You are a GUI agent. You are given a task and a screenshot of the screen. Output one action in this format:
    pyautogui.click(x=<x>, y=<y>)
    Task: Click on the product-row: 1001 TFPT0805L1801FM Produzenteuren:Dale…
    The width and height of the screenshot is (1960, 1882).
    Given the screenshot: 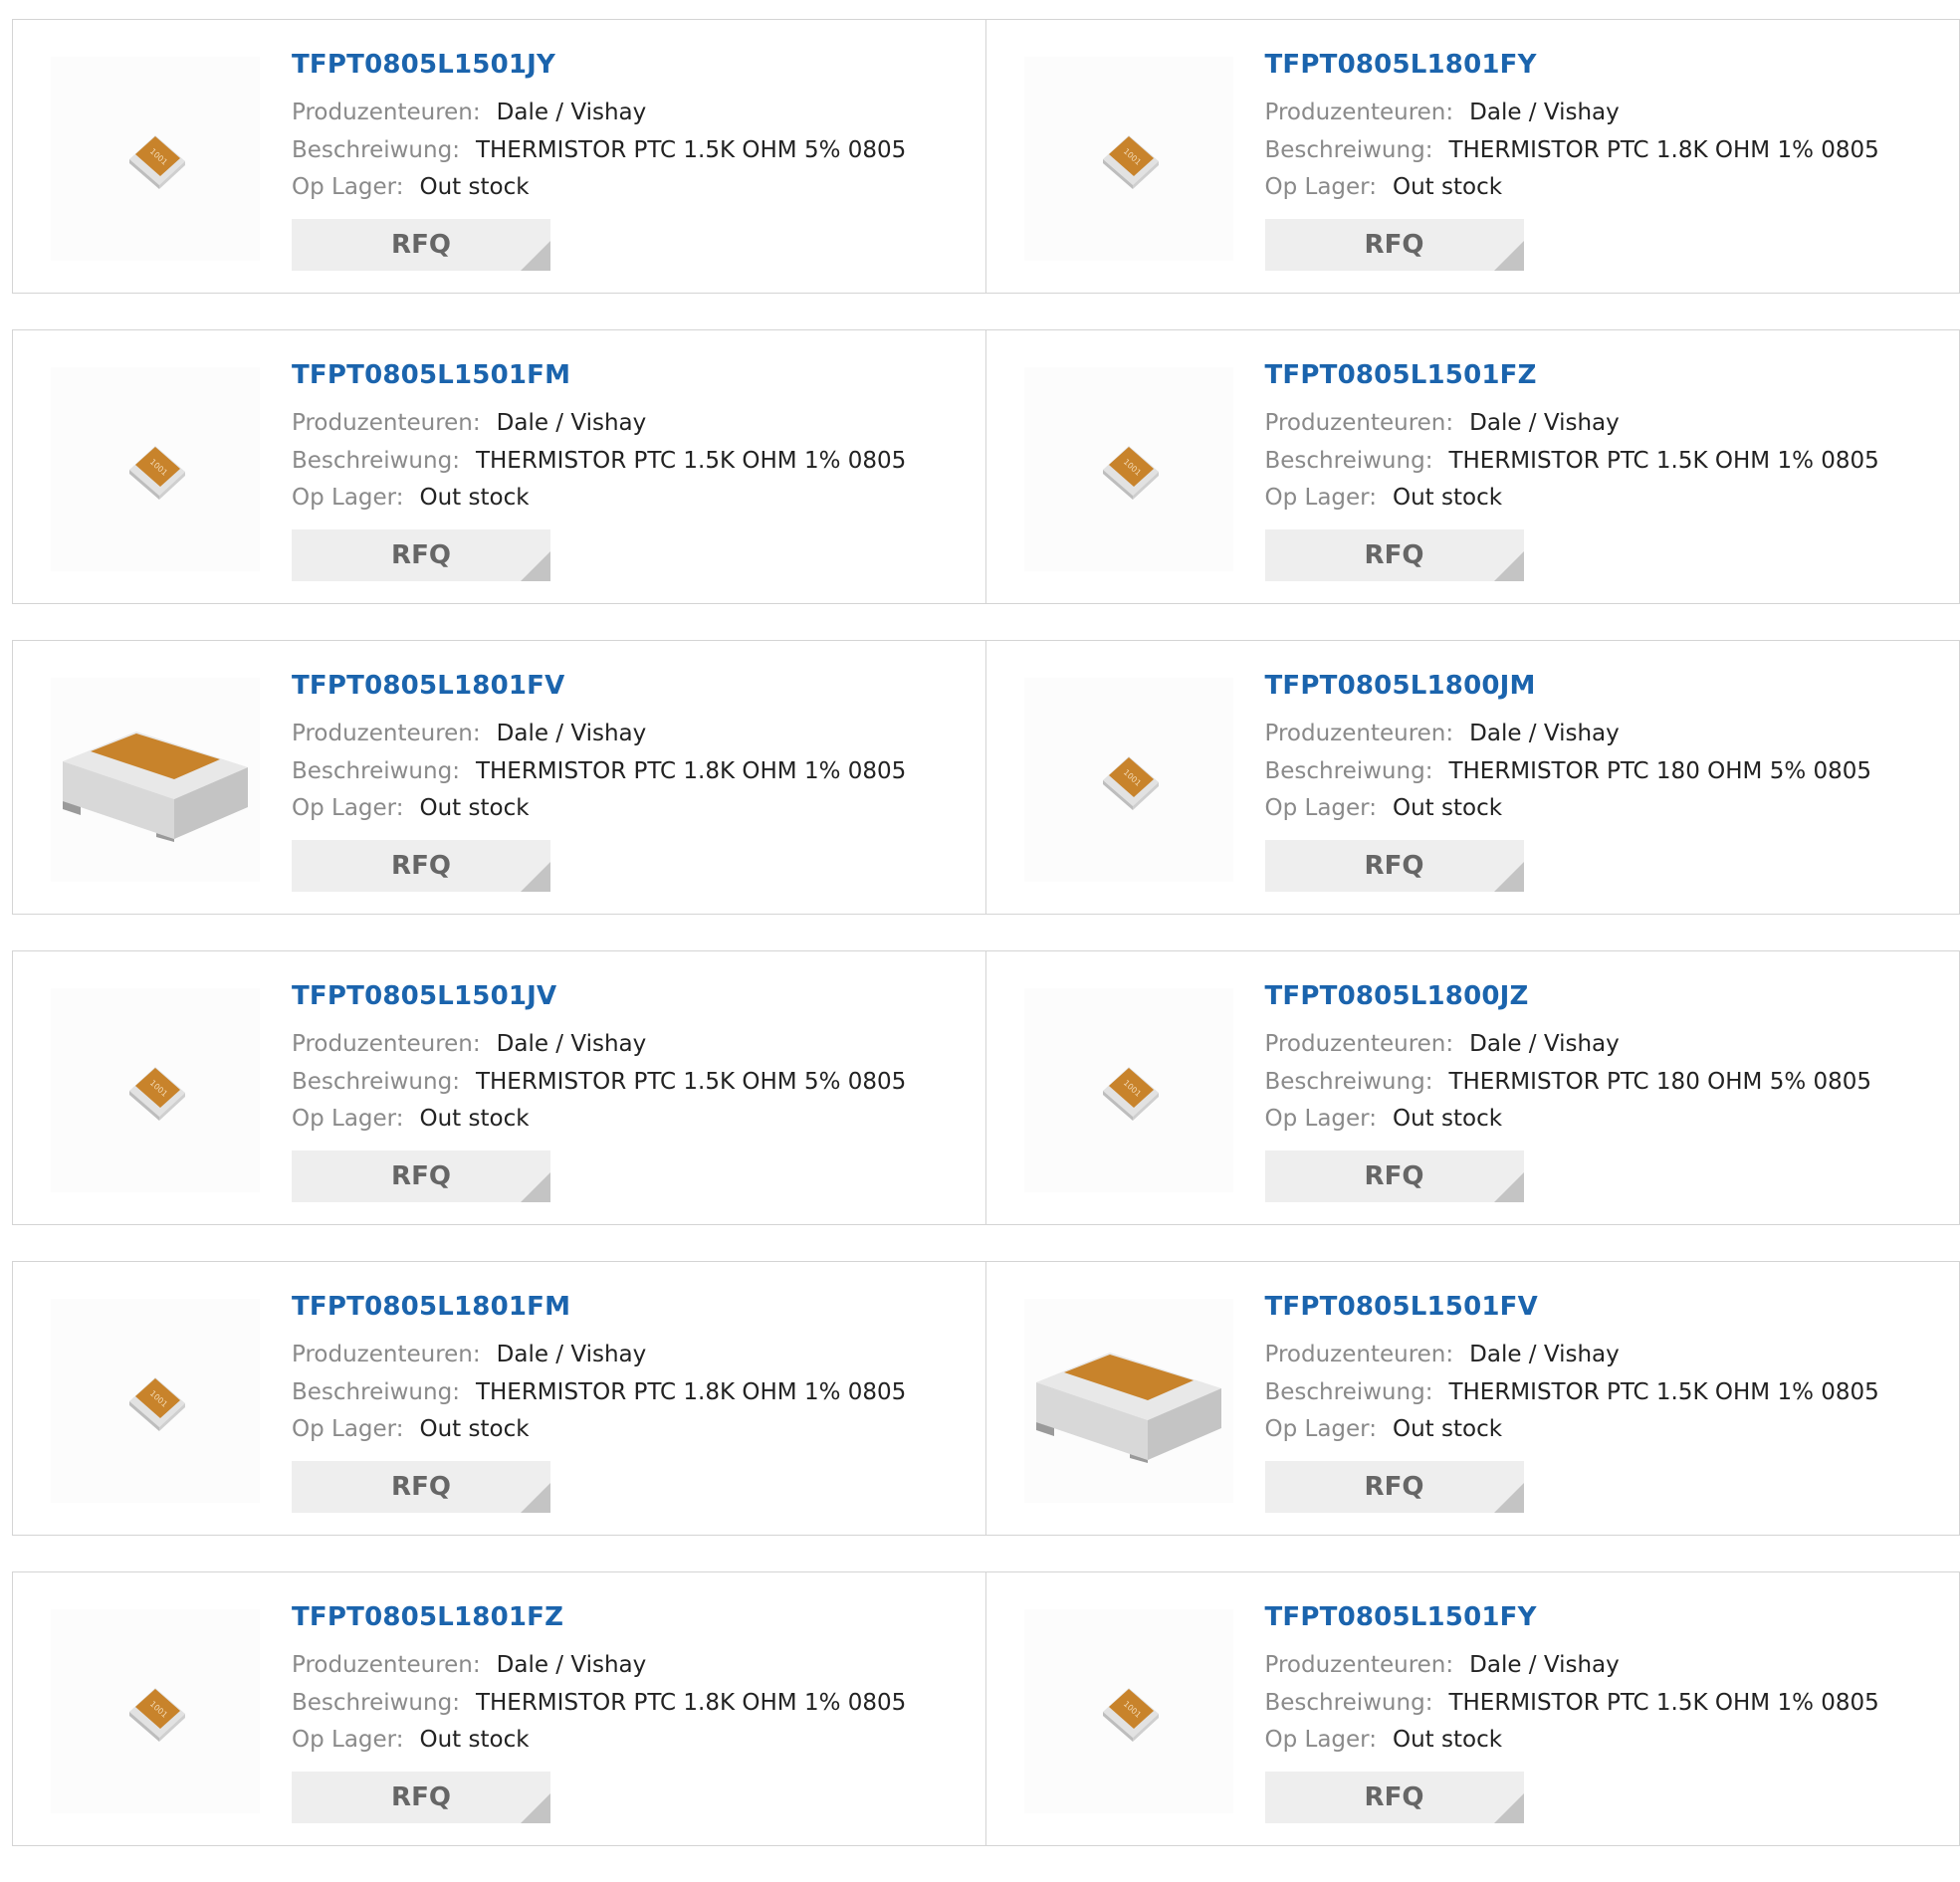 What is the action you would take?
    pyautogui.click(x=986, y=1398)
    